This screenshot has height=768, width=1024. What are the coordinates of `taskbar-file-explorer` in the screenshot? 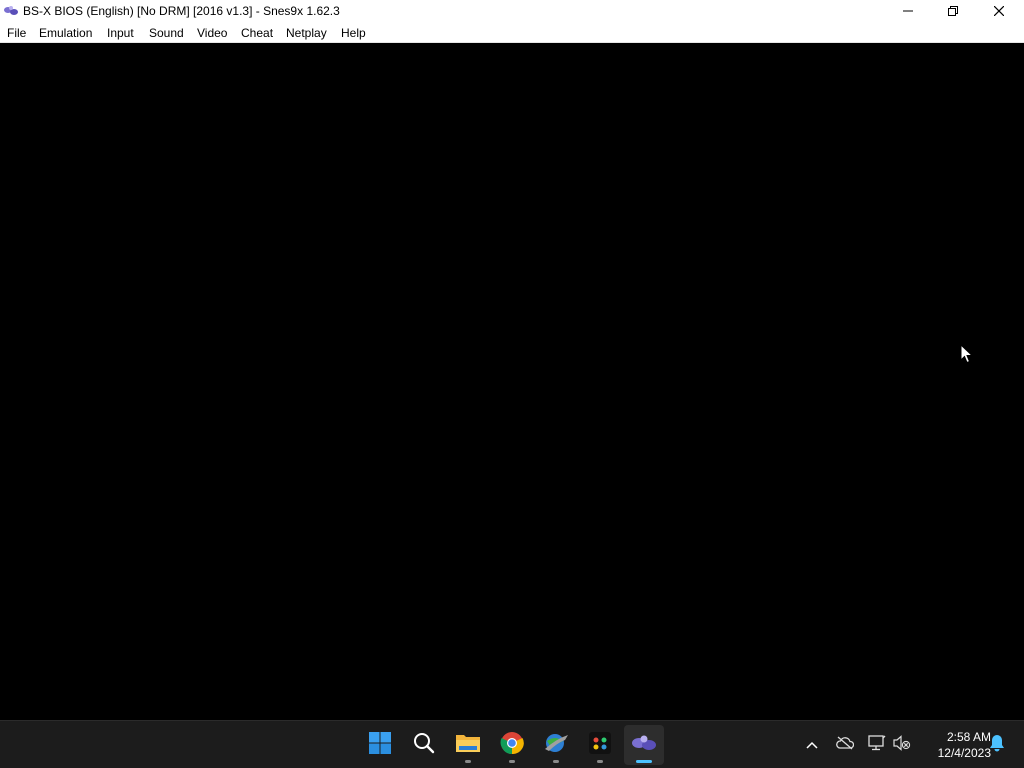 It's located at (468, 745).